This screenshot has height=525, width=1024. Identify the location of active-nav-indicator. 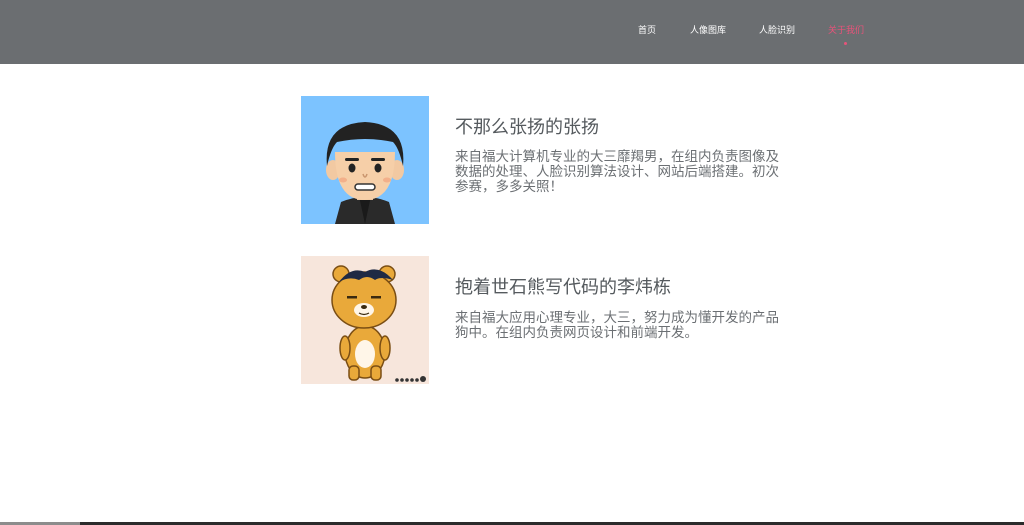
(845, 43).